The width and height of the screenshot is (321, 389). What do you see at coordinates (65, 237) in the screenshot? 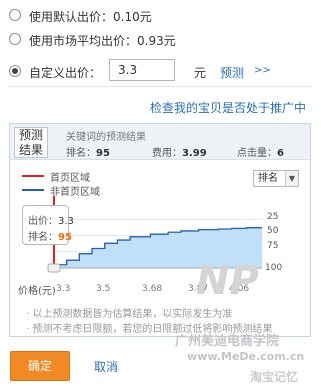
I see `tooltip-rank-value: 95` at bounding box center [65, 237].